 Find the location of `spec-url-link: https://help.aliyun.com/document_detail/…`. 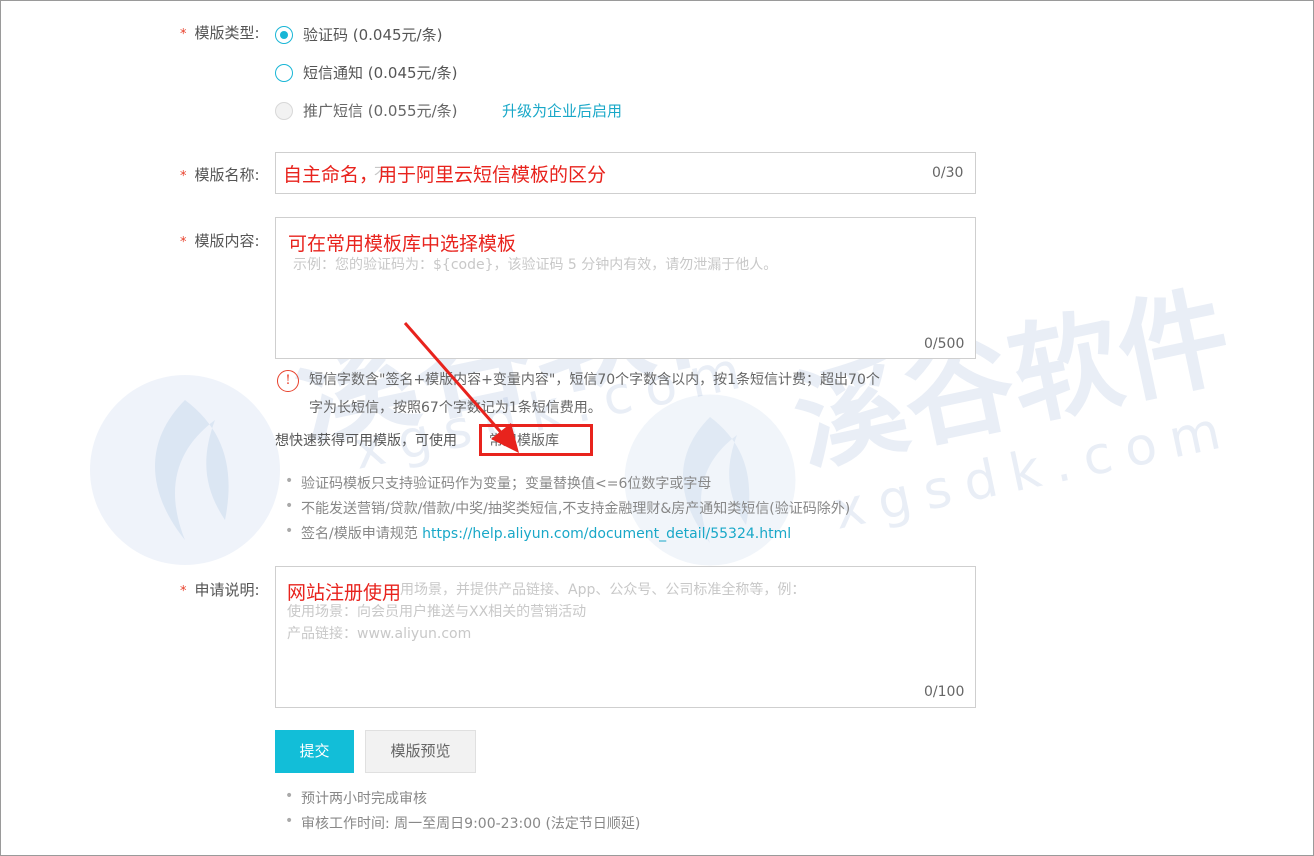

spec-url-link: https://help.aliyun.com/document_detail/… is located at coordinates (606, 534).